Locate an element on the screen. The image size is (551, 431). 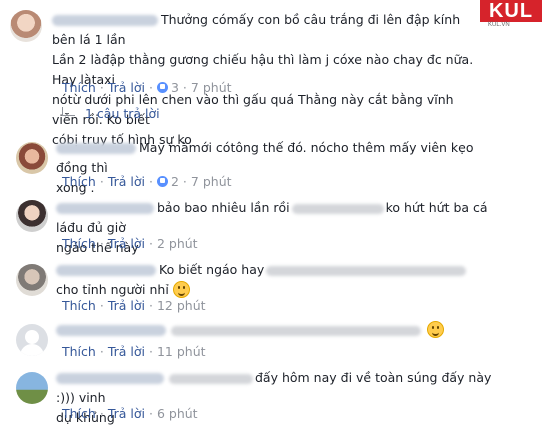
site-logo: KUL KUL.VN is located at coordinates (513, 14).